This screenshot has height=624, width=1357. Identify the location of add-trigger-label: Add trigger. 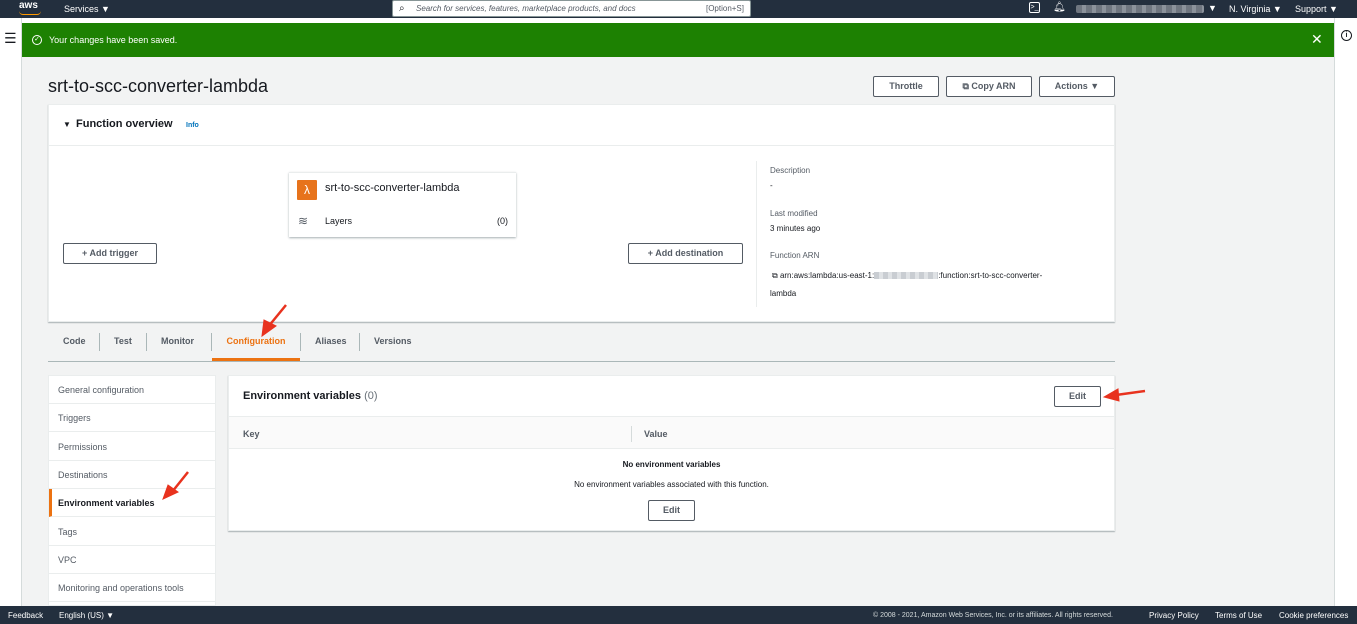
(113, 253).